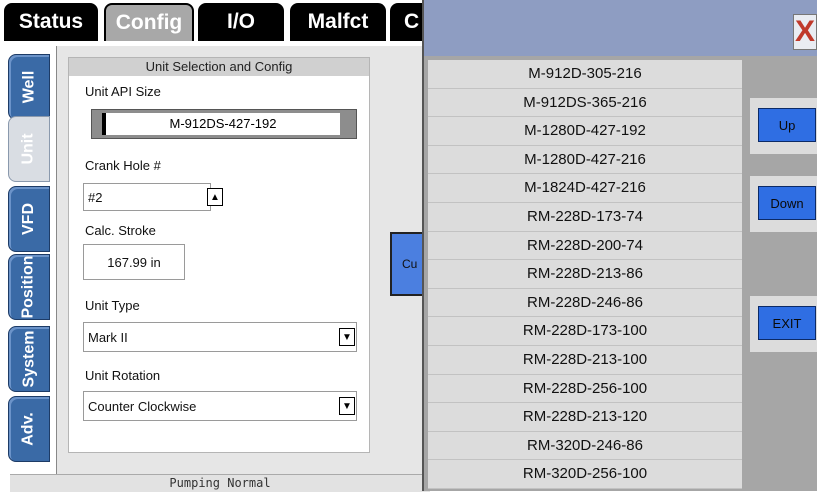 This screenshot has width=817, height=492. Describe the element at coordinates (347, 337) in the screenshot. I see `unit-type-dropdown-icon: ▼` at that location.